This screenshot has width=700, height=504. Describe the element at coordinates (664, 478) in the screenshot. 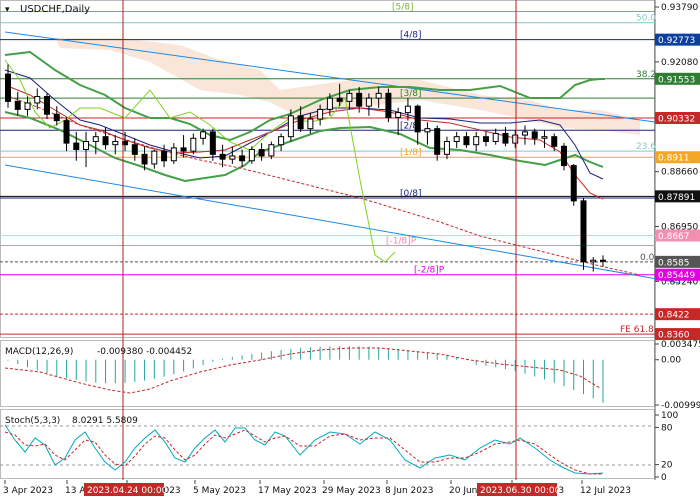

I see `stoch-tick-label-3: 0` at that location.